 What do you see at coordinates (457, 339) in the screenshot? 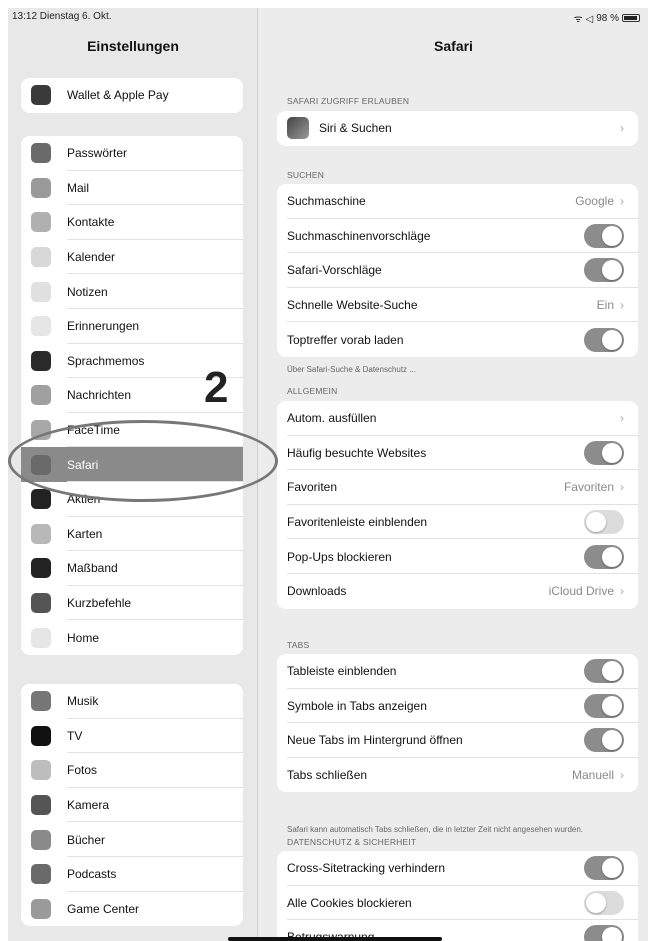
I see `setting-row-toptreffer-vorab-laden: Toptreffer vorab laden` at bounding box center [457, 339].